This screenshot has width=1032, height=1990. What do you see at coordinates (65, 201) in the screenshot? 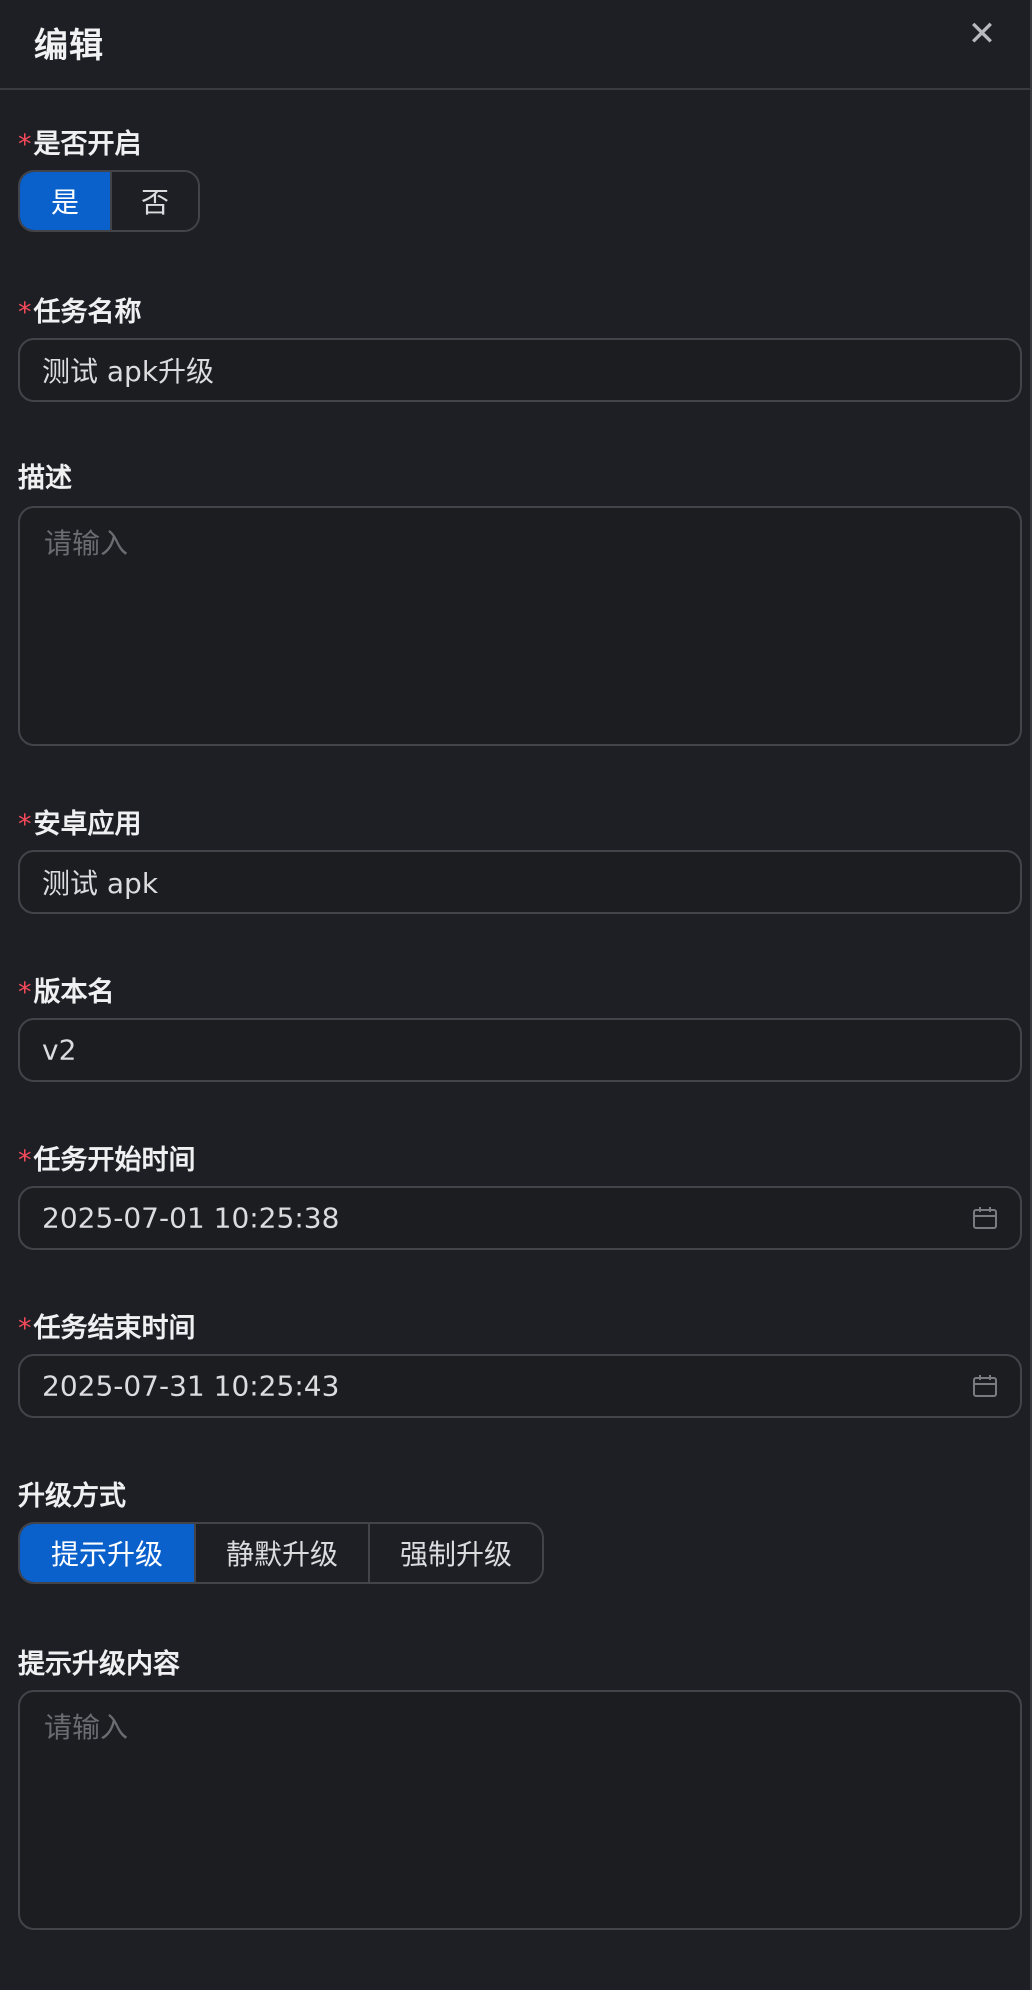
I see `enabled-option-yes: 是` at bounding box center [65, 201].